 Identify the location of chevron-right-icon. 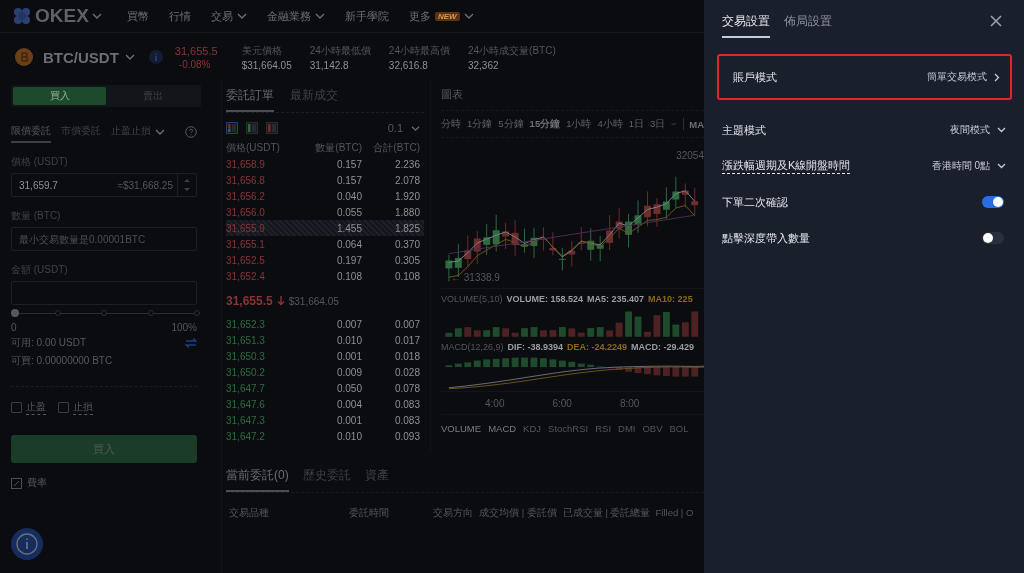
(997, 77).